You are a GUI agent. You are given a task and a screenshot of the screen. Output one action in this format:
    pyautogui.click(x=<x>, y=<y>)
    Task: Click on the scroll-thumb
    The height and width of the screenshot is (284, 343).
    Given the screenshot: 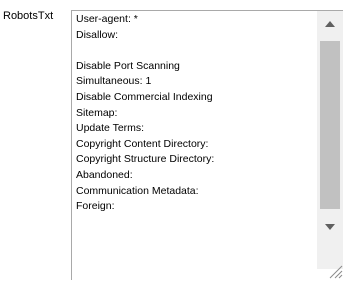 What is the action you would take?
    pyautogui.click(x=330, y=125)
    